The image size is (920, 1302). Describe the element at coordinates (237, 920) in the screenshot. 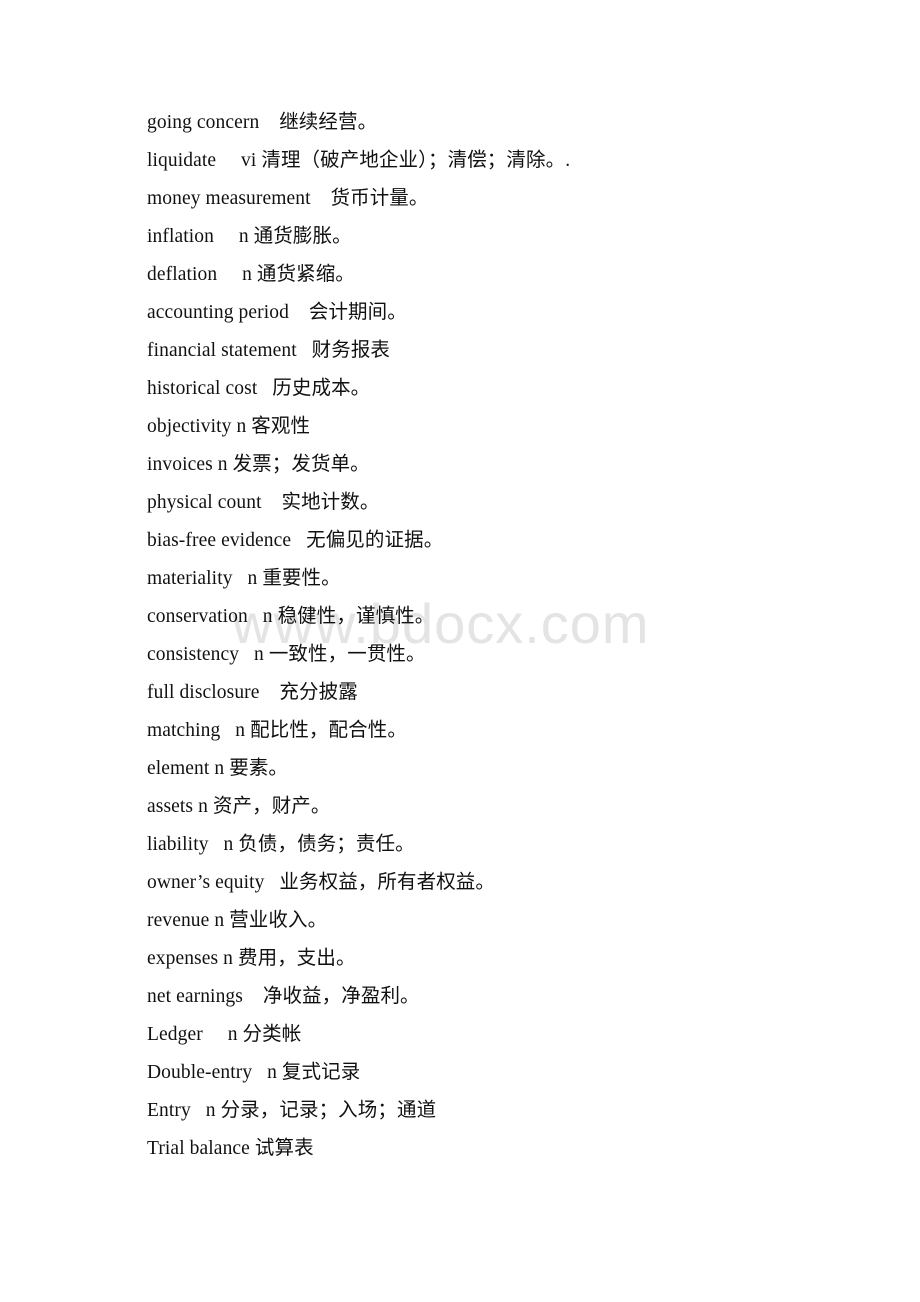

I see `glossary-entry: revenue n 营业收入。` at that location.